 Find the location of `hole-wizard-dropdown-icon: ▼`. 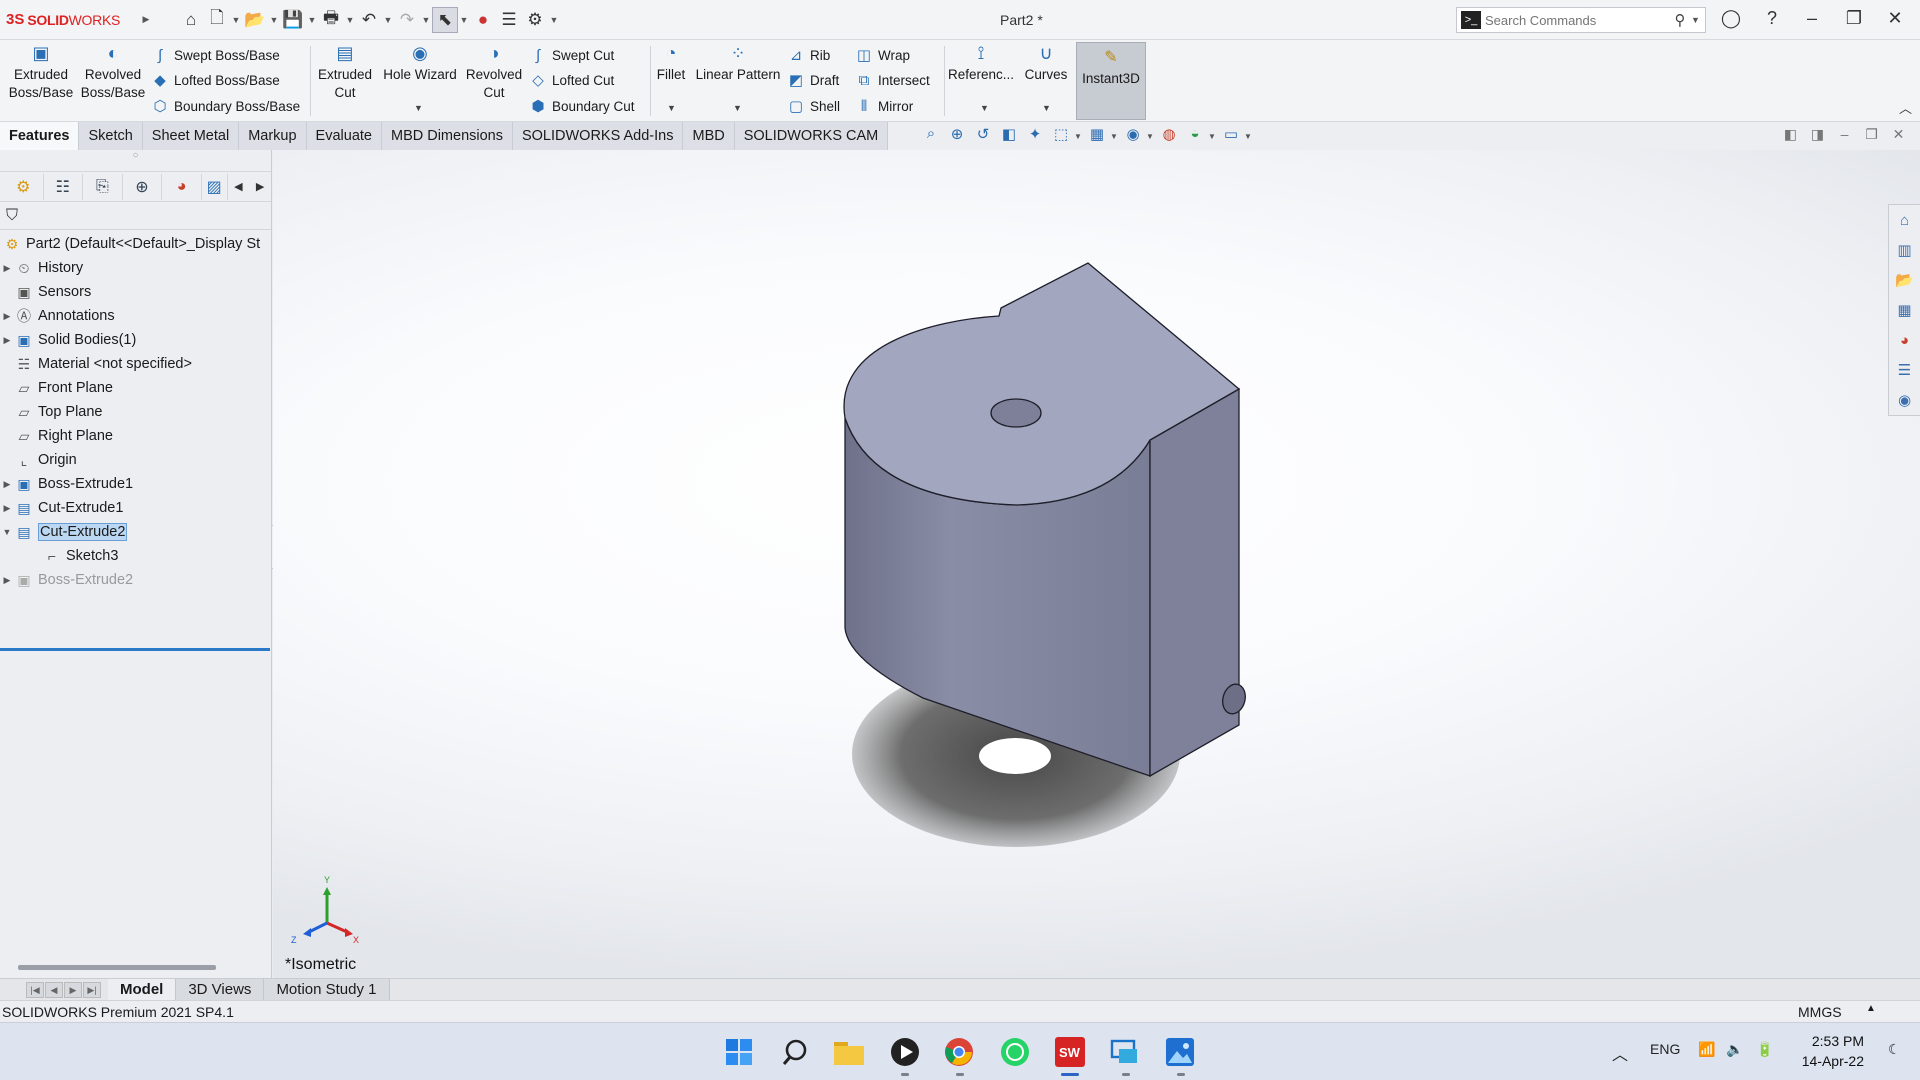

hole-wizard-dropdown-icon: ▼ is located at coordinates (418, 108).